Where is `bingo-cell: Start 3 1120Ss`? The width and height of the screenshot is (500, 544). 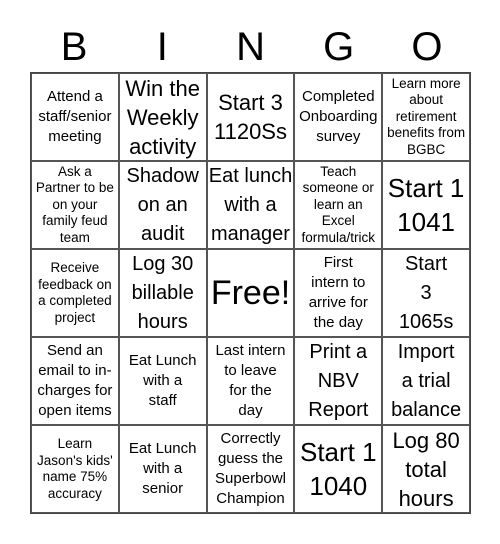 bingo-cell: Start 3 1120Ss is located at coordinates (250, 117).